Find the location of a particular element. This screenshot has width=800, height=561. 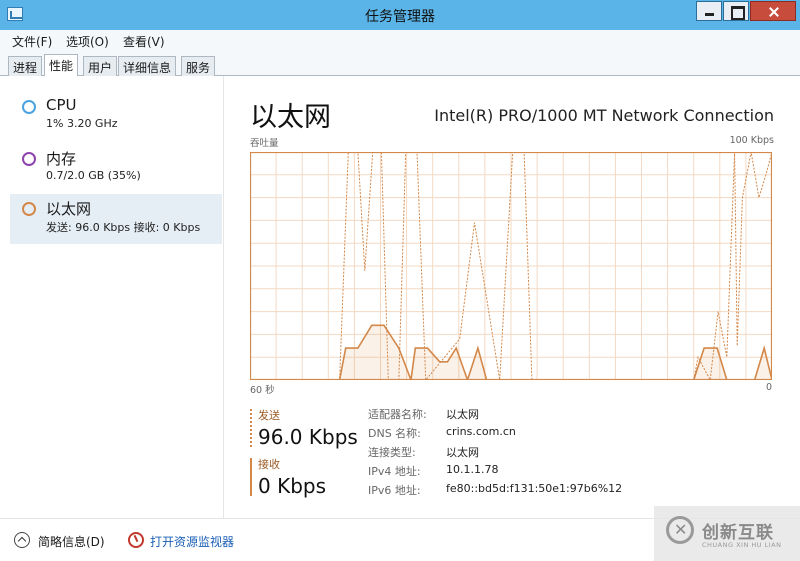

window-title: 任务管理器 is located at coordinates (400, 17).